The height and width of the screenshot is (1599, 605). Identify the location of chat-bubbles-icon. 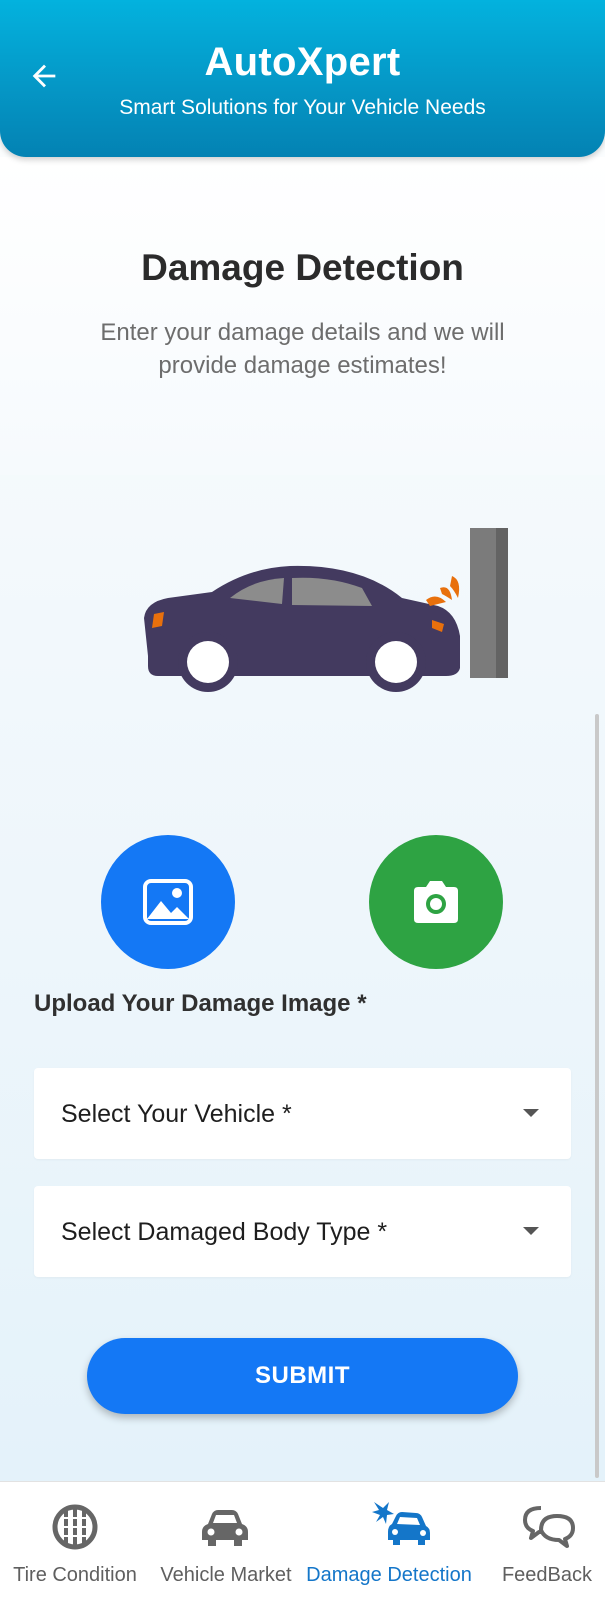
(549, 1527).